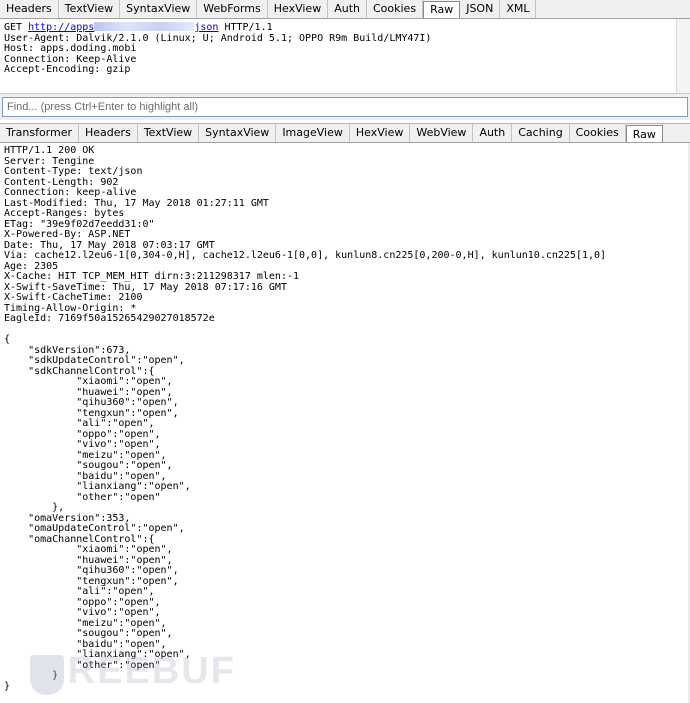 The height and width of the screenshot is (703, 690). I want to click on response-tab-transformer: Transformer, so click(40, 133).